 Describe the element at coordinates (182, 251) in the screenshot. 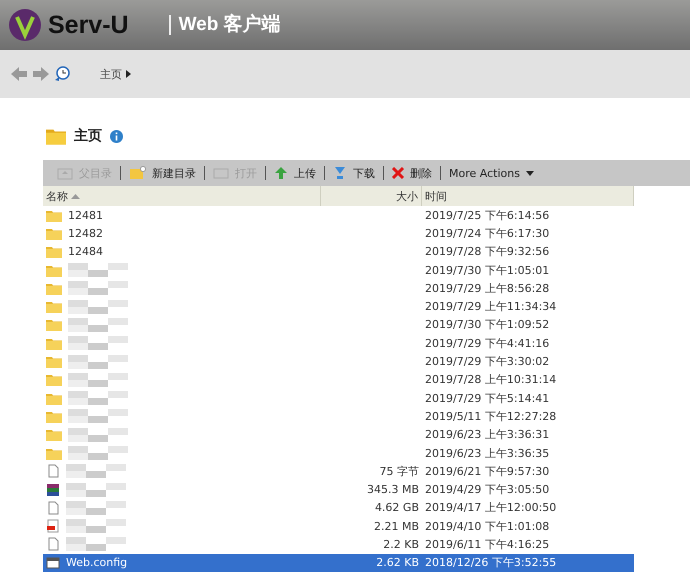

I see `name-cell: 12484` at that location.